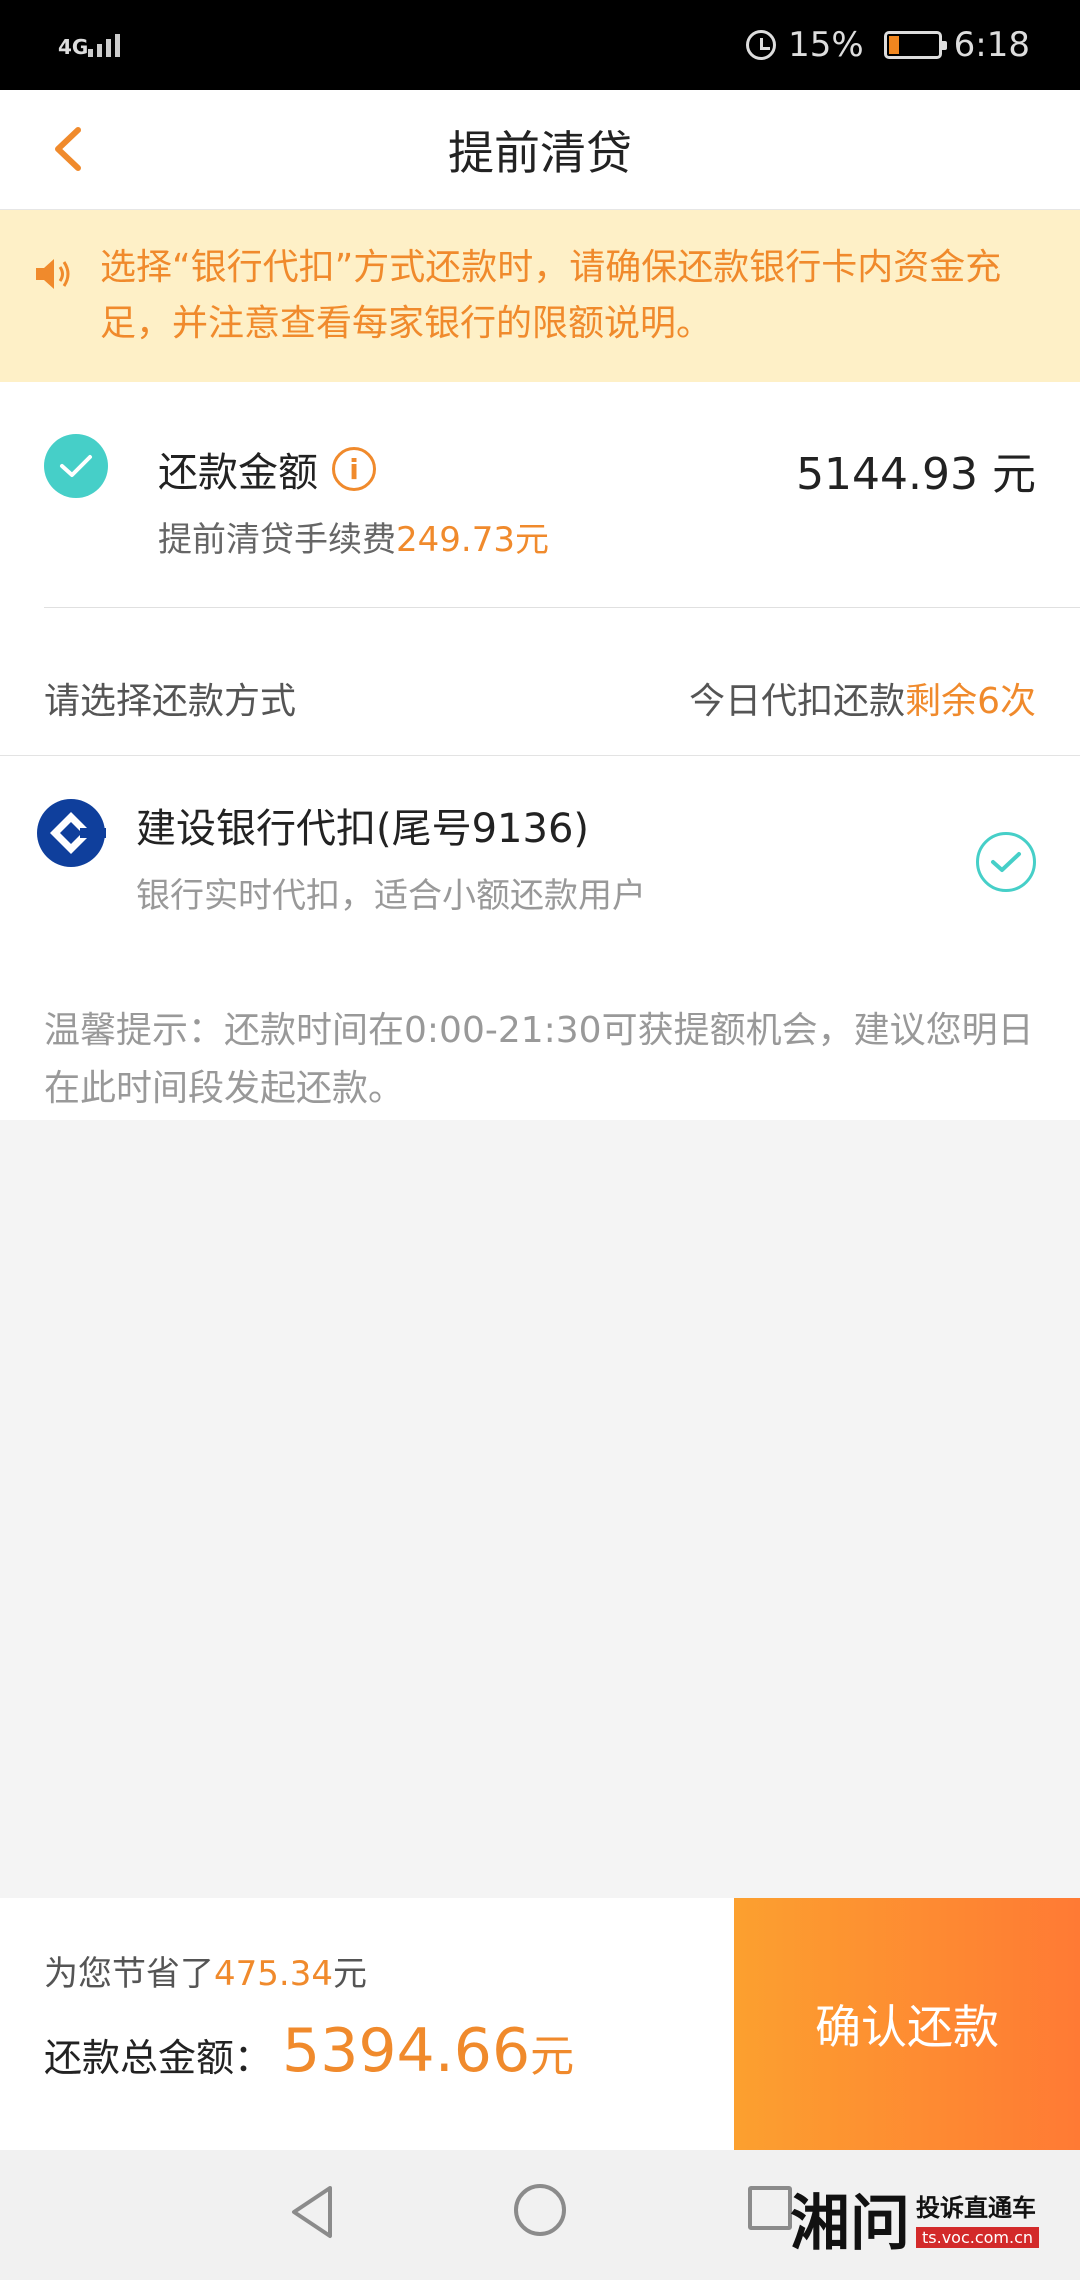 The width and height of the screenshot is (1080, 2280). Describe the element at coordinates (826, 45) in the screenshot. I see `battery-percent: 15%` at that location.